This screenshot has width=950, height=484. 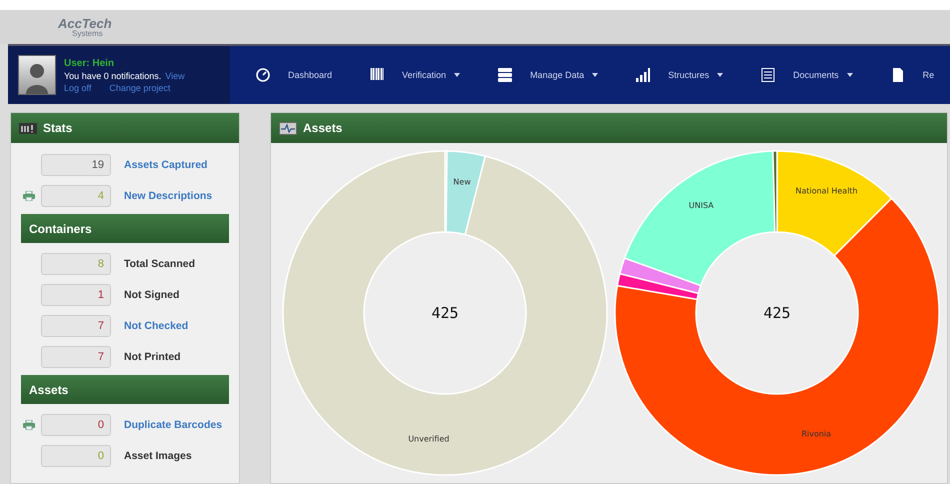 I want to click on count-box: 1, so click(x=76, y=295).